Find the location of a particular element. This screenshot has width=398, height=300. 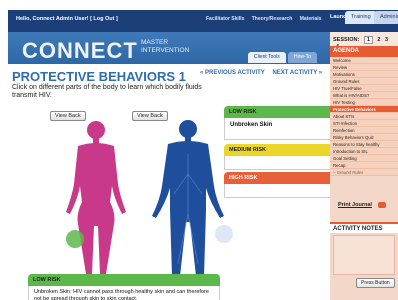

logo-subtitle: MASTER INTERVENTION is located at coordinates (165, 47).